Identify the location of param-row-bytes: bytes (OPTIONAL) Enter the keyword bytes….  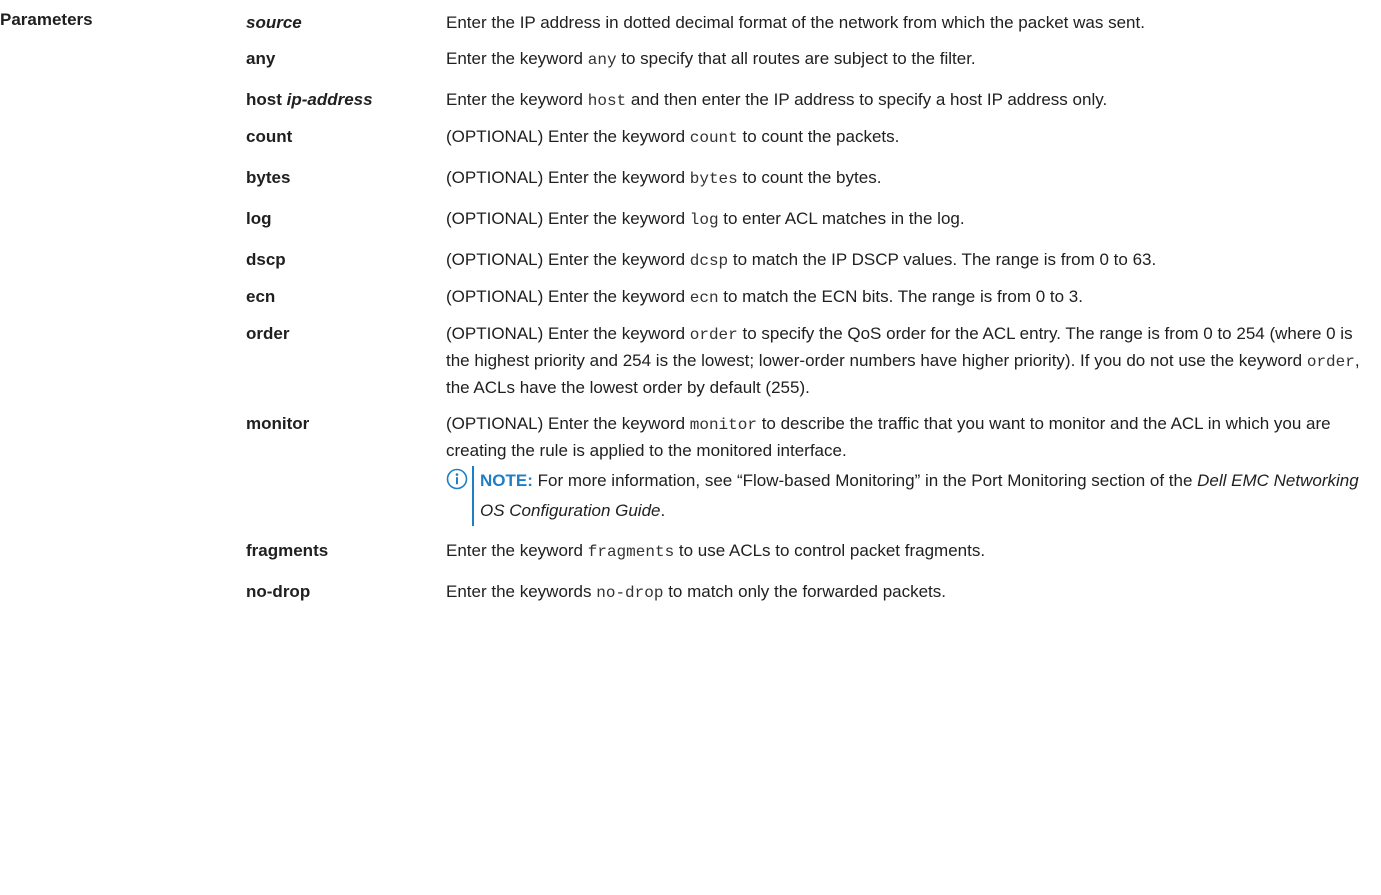
(811, 178).